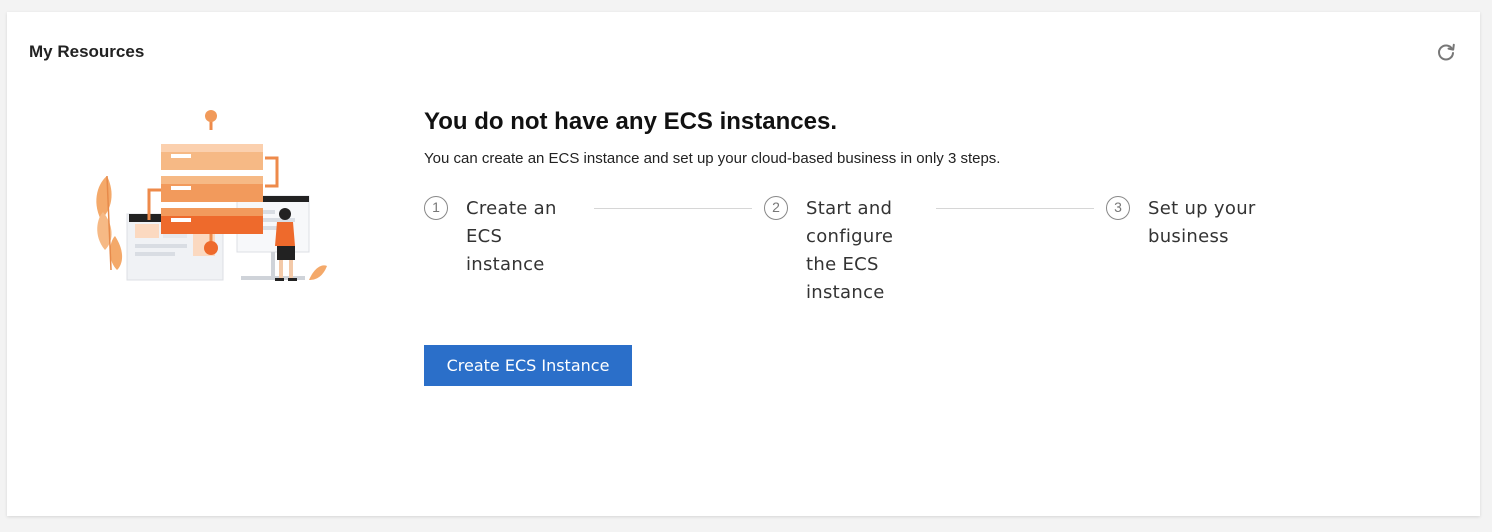 The height and width of the screenshot is (532, 1492). Describe the element at coordinates (630, 121) in the screenshot. I see `empty-state-headline: You do not have any ECS instances.` at that location.